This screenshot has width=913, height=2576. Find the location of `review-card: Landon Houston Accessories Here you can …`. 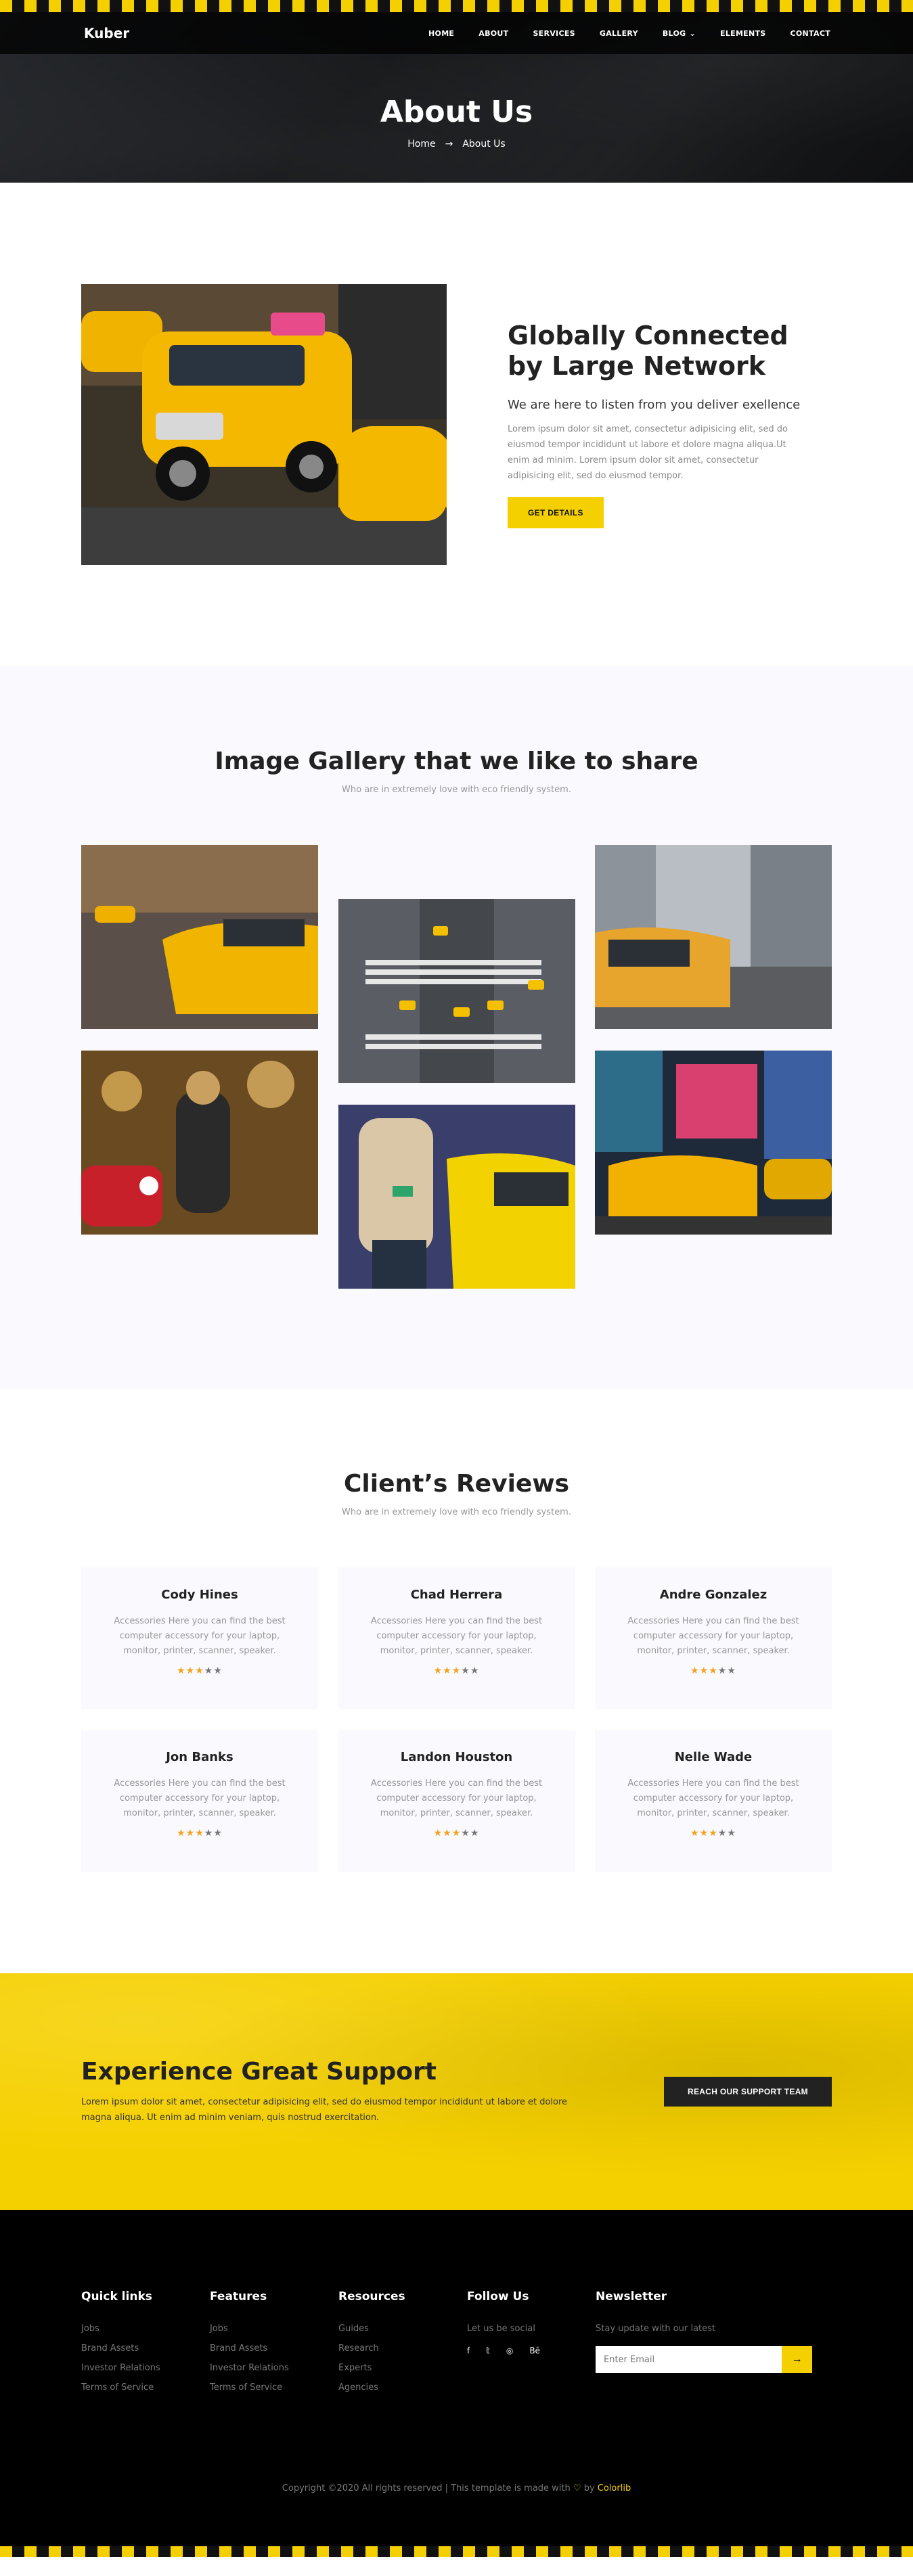

review-card: Landon Houston Accessories Here you can … is located at coordinates (457, 1801).